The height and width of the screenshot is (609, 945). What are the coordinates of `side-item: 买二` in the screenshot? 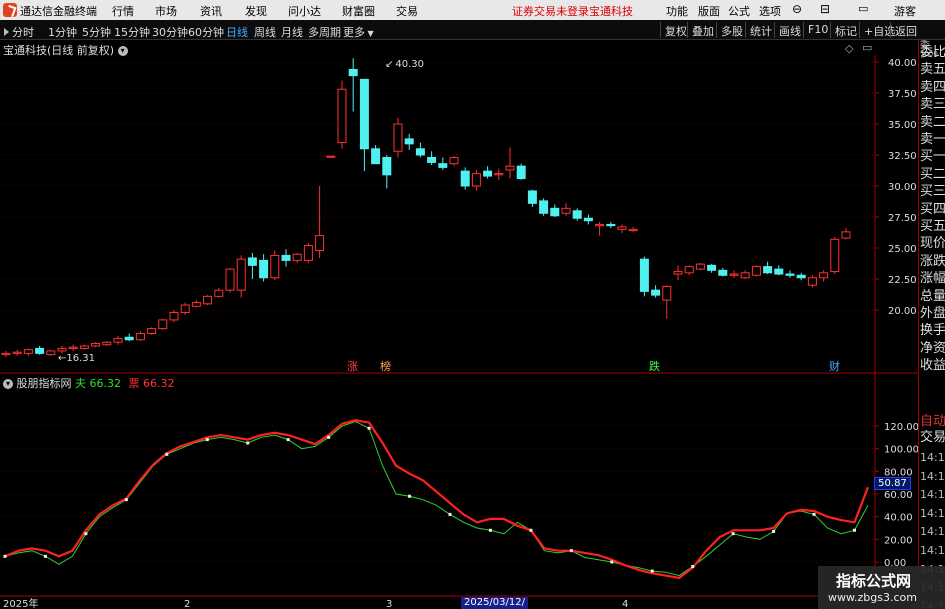 It's located at (932, 175).